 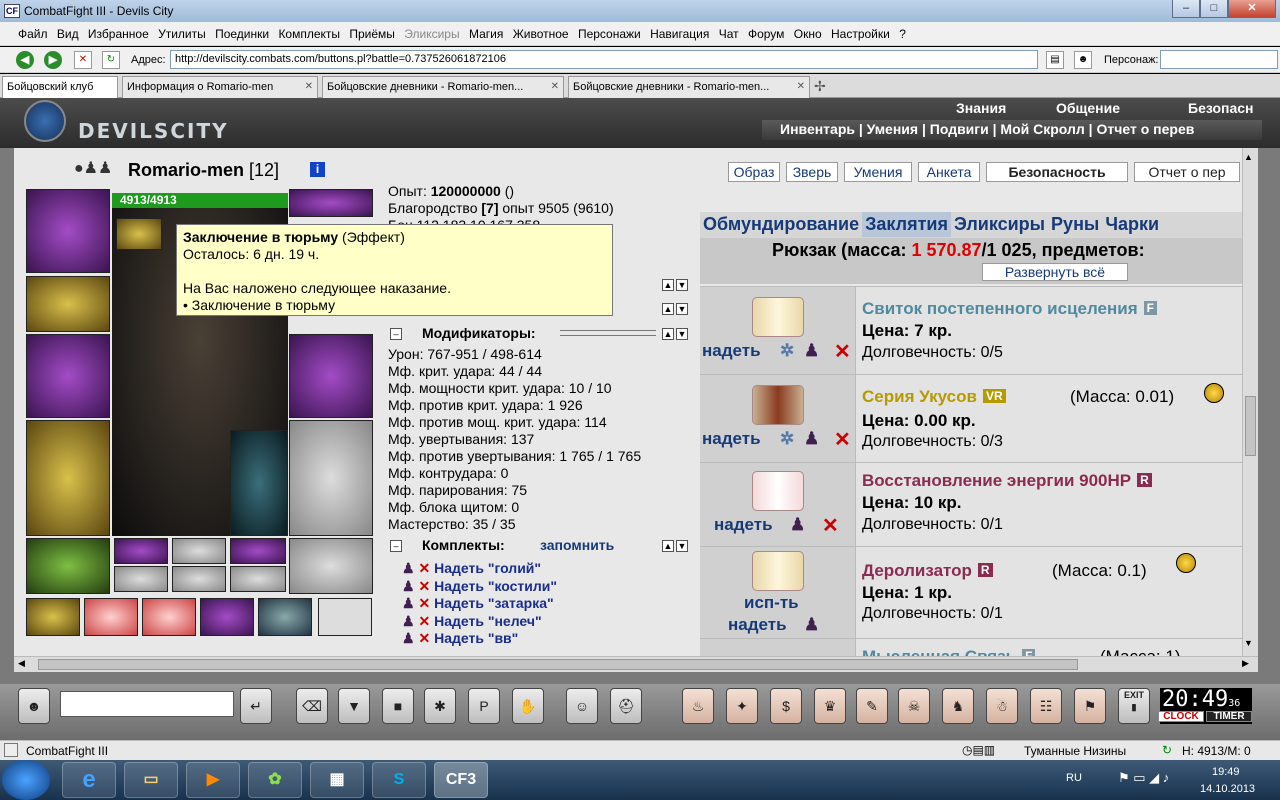 I want to click on tab-equipment: Обмундирование, so click(x=781, y=224).